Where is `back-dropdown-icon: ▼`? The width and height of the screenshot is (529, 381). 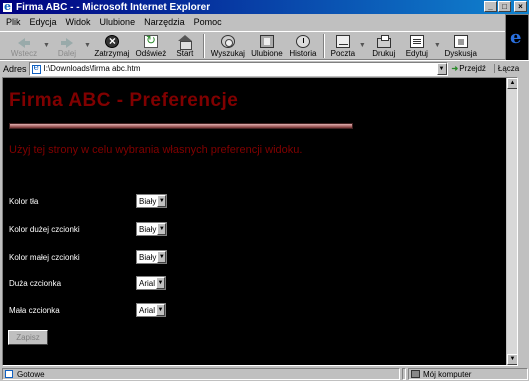 back-dropdown-icon: ▼ is located at coordinates (46, 45).